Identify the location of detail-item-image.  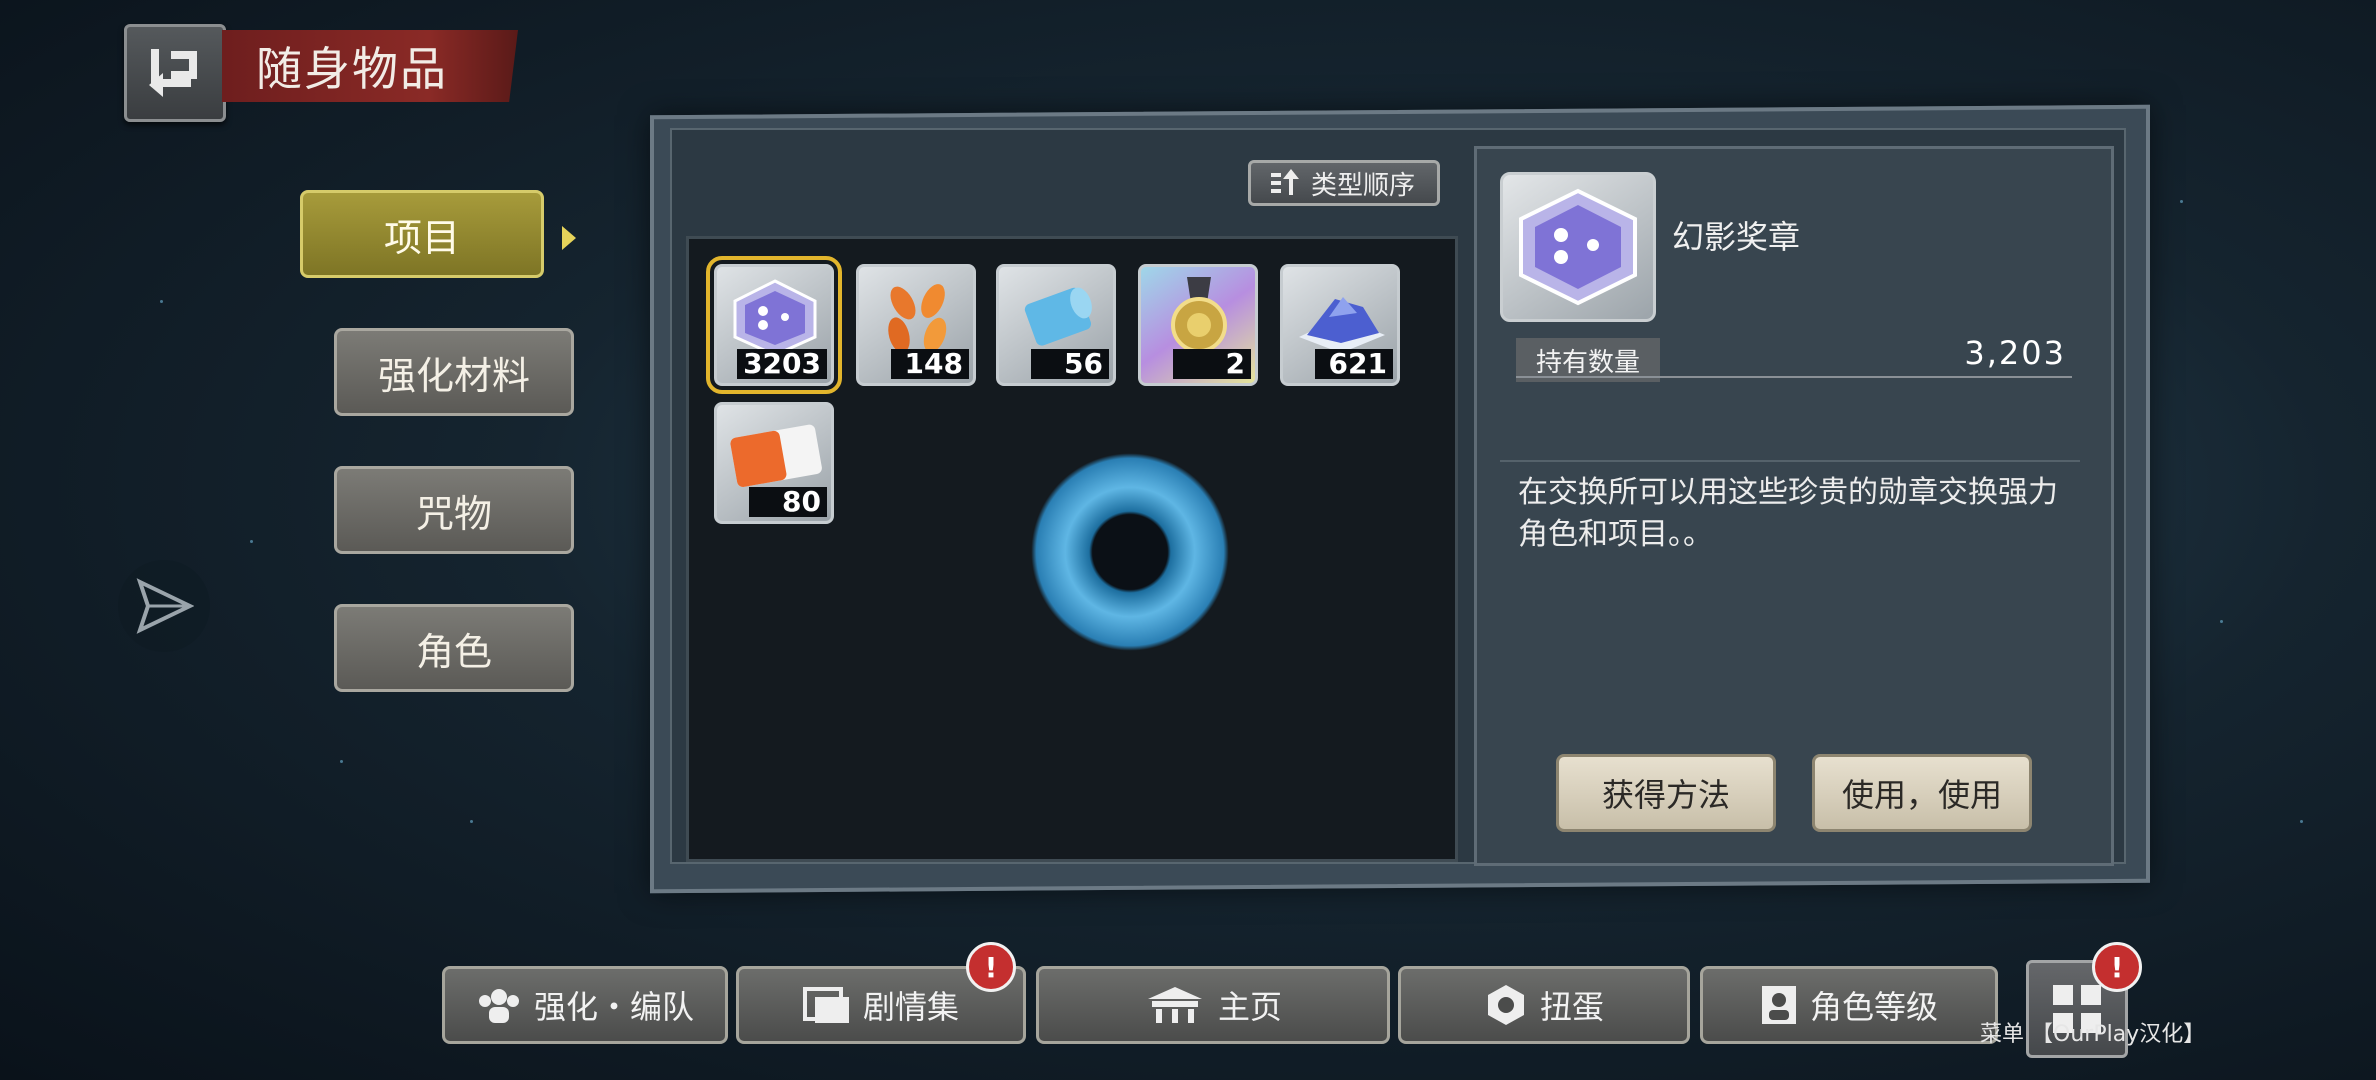
(1578, 247).